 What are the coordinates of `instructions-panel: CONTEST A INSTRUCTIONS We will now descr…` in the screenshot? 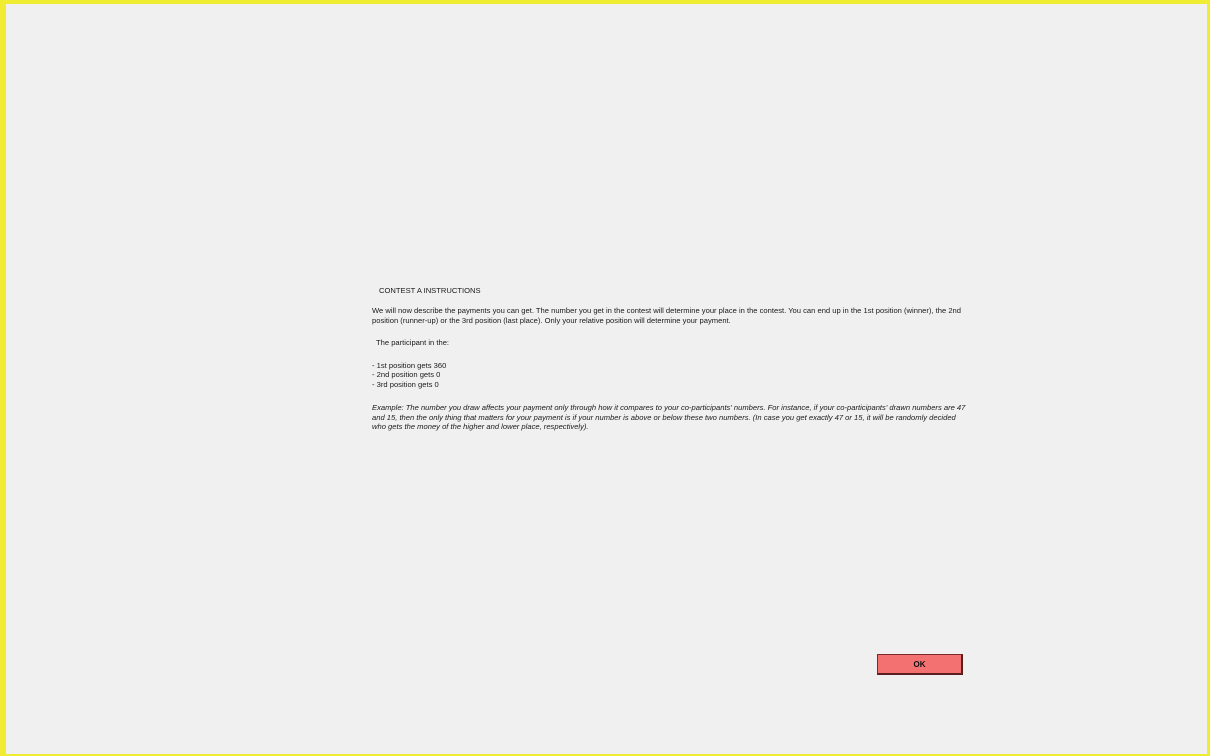 It's located at (672, 359).